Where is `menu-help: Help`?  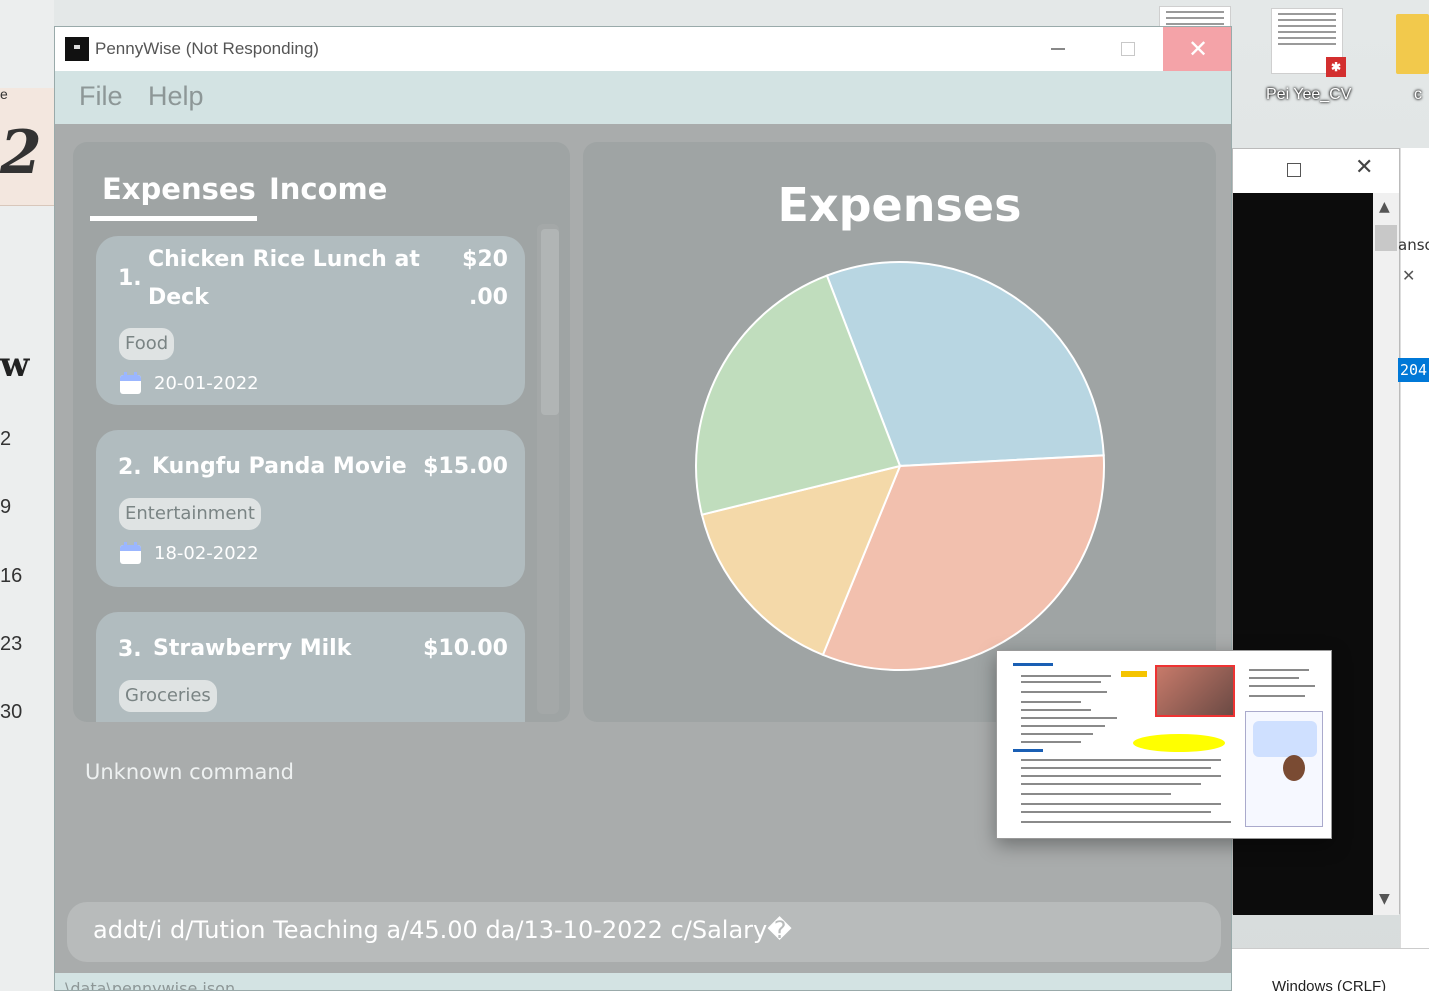 menu-help: Help is located at coordinates (176, 96).